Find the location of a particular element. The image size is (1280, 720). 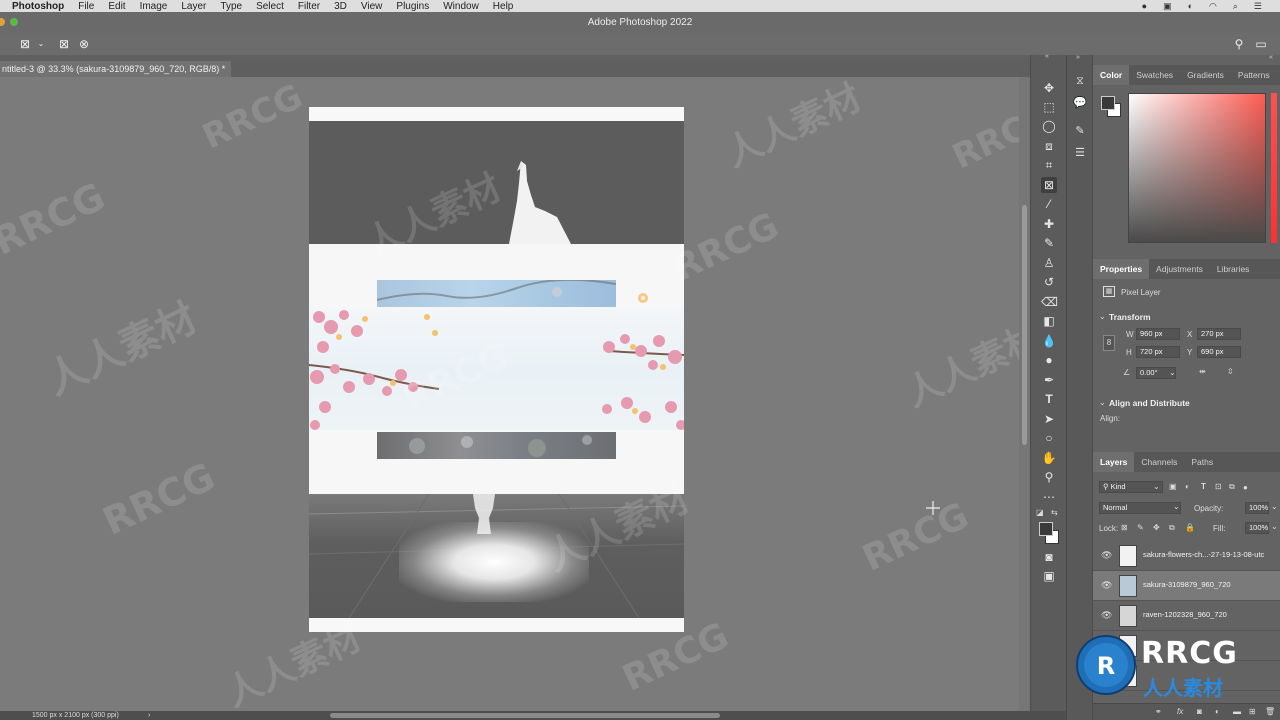

filter-smart-object-icon: ⧉ is located at coordinates (1232, 487).